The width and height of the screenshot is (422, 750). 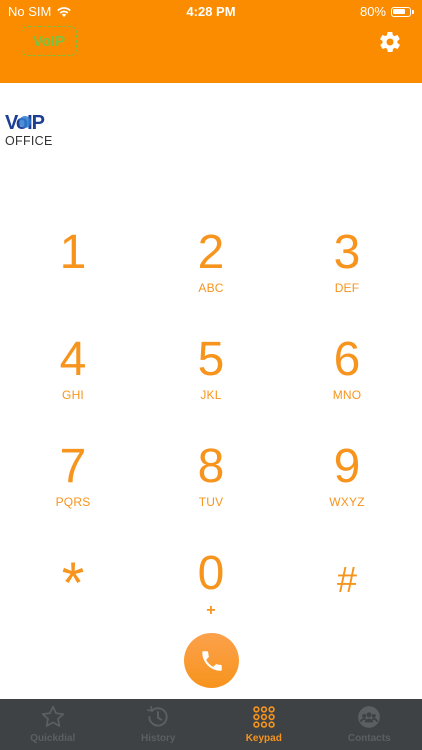 What do you see at coordinates (263, 738) in the screenshot?
I see `tab-label: Keypad` at bounding box center [263, 738].